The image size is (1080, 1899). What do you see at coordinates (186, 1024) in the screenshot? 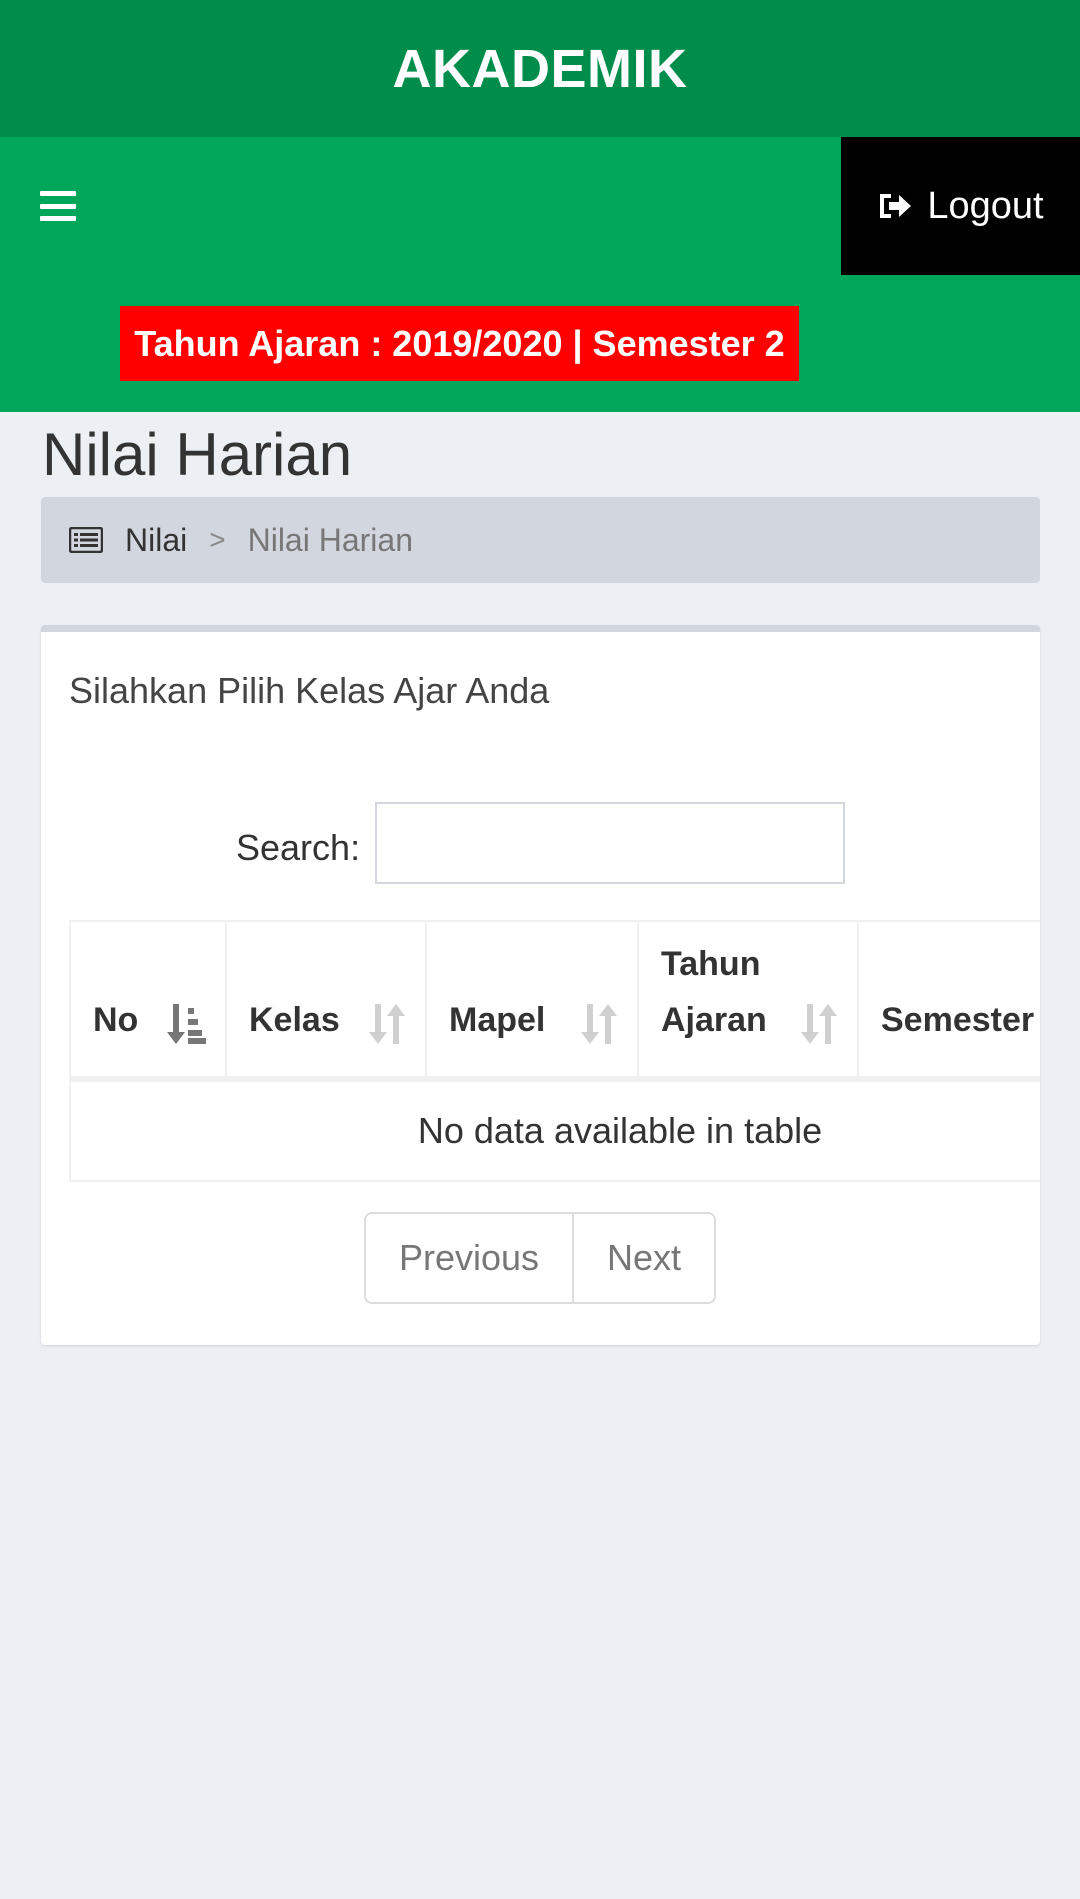
I see `sort-ascending-icon` at bounding box center [186, 1024].